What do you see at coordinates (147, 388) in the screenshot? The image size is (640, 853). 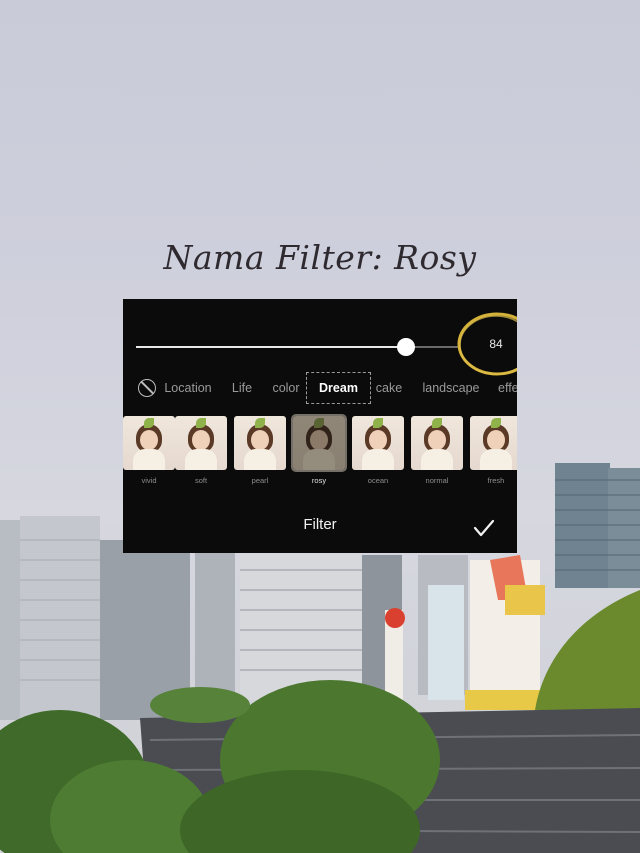 I see `no-filter-icon` at bounding box center [147, 388].